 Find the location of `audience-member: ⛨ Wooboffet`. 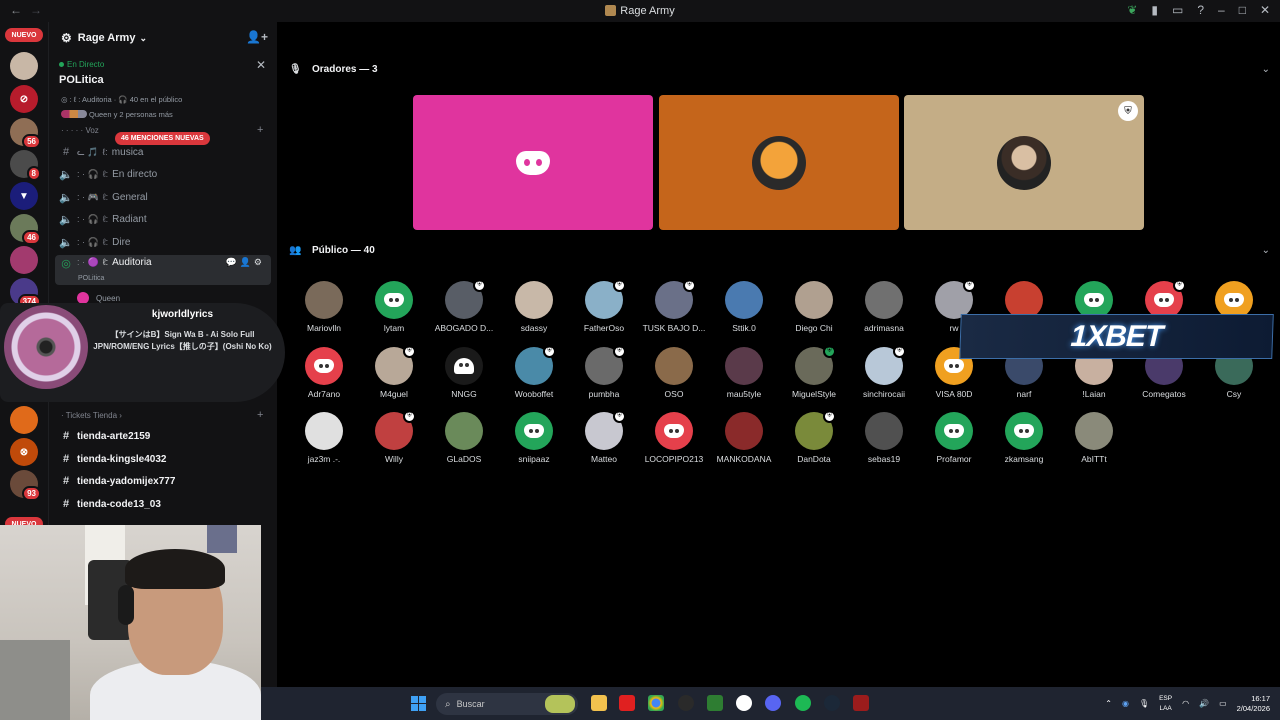

audience-member: ⛨ Wooboffet is located at coordinates (534, 376).